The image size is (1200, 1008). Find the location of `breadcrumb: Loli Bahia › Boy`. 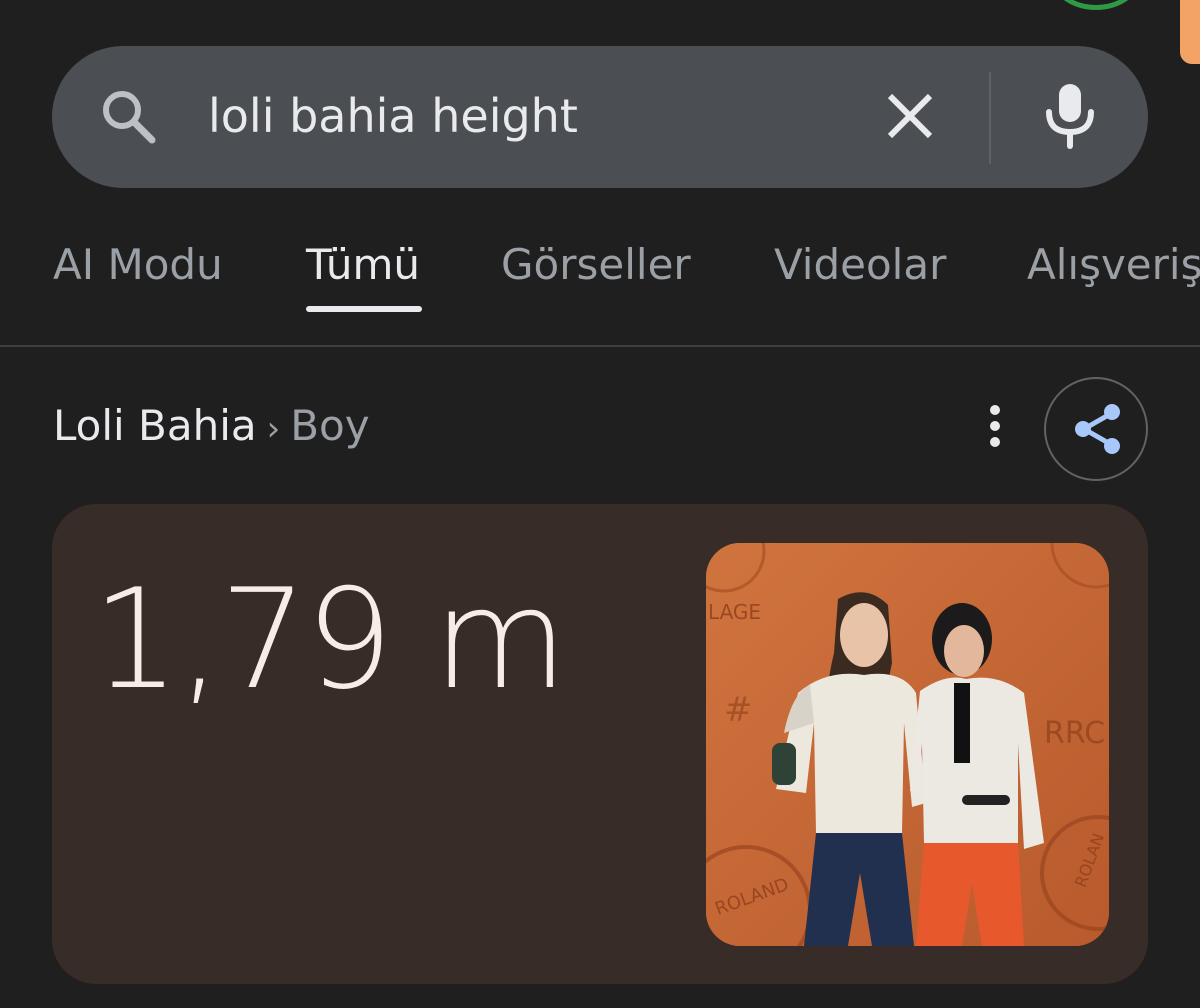

breadcrumb: Loli Bahia › Boy is located at coordinates (211, 427).